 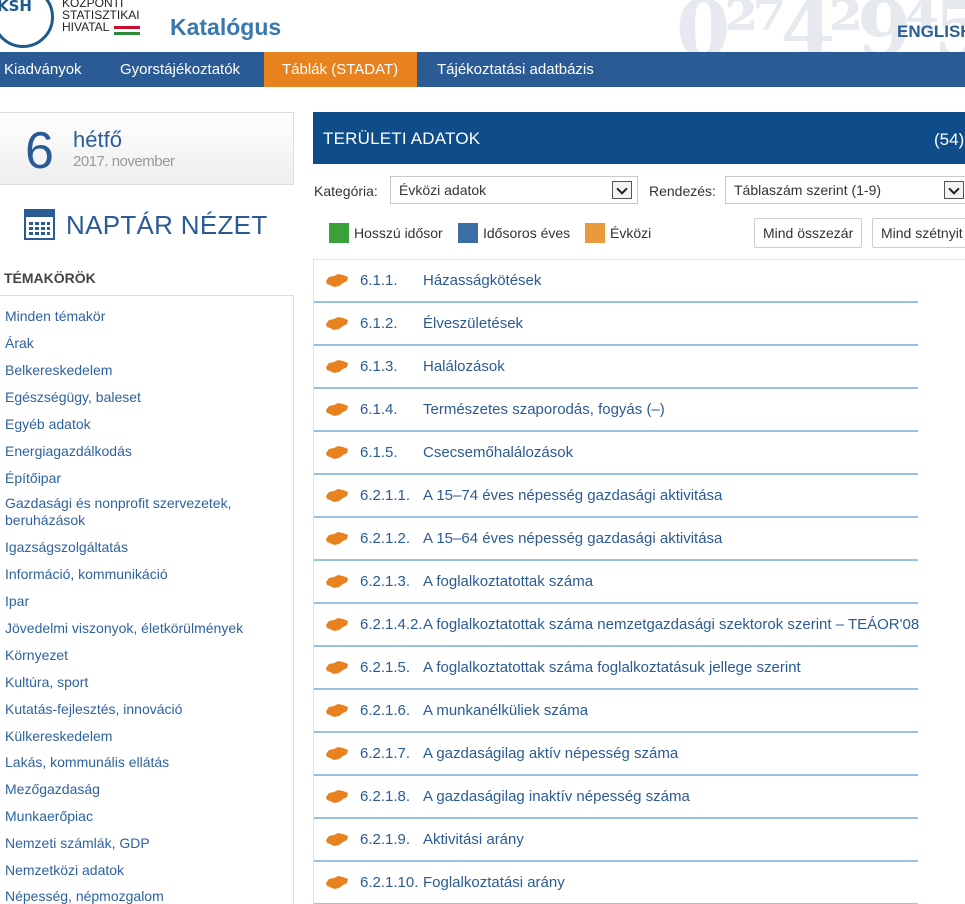 I want to click on table-row: 6.2.1.6. A munkanélküliek száma, so click(x=639, y=711).